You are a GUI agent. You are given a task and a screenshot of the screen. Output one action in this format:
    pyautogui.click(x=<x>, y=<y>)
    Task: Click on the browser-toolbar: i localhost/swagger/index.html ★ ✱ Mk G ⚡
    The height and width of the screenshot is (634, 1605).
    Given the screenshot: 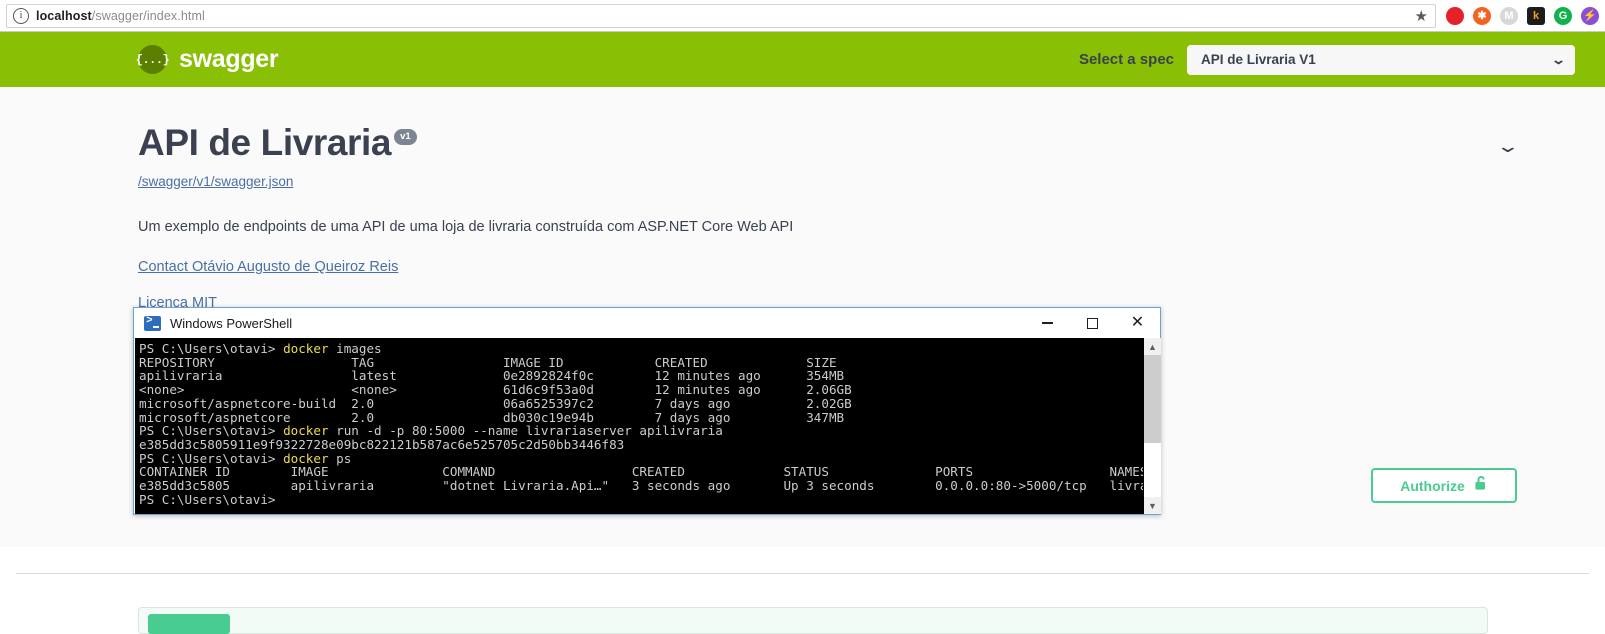 What is the action you would take?
    pyautogui.click(x=802, y=16)
    